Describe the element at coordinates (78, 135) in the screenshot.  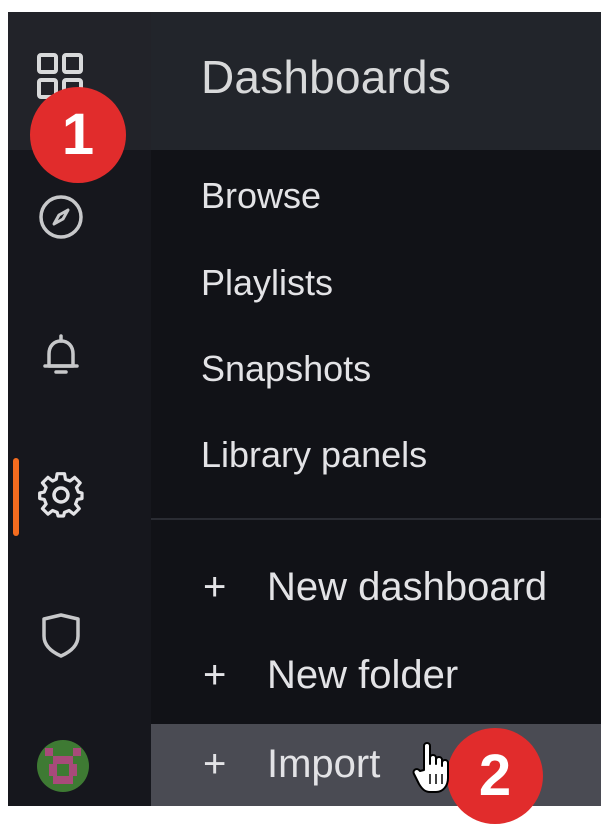
I see `step-1-badge: 1` at that location.